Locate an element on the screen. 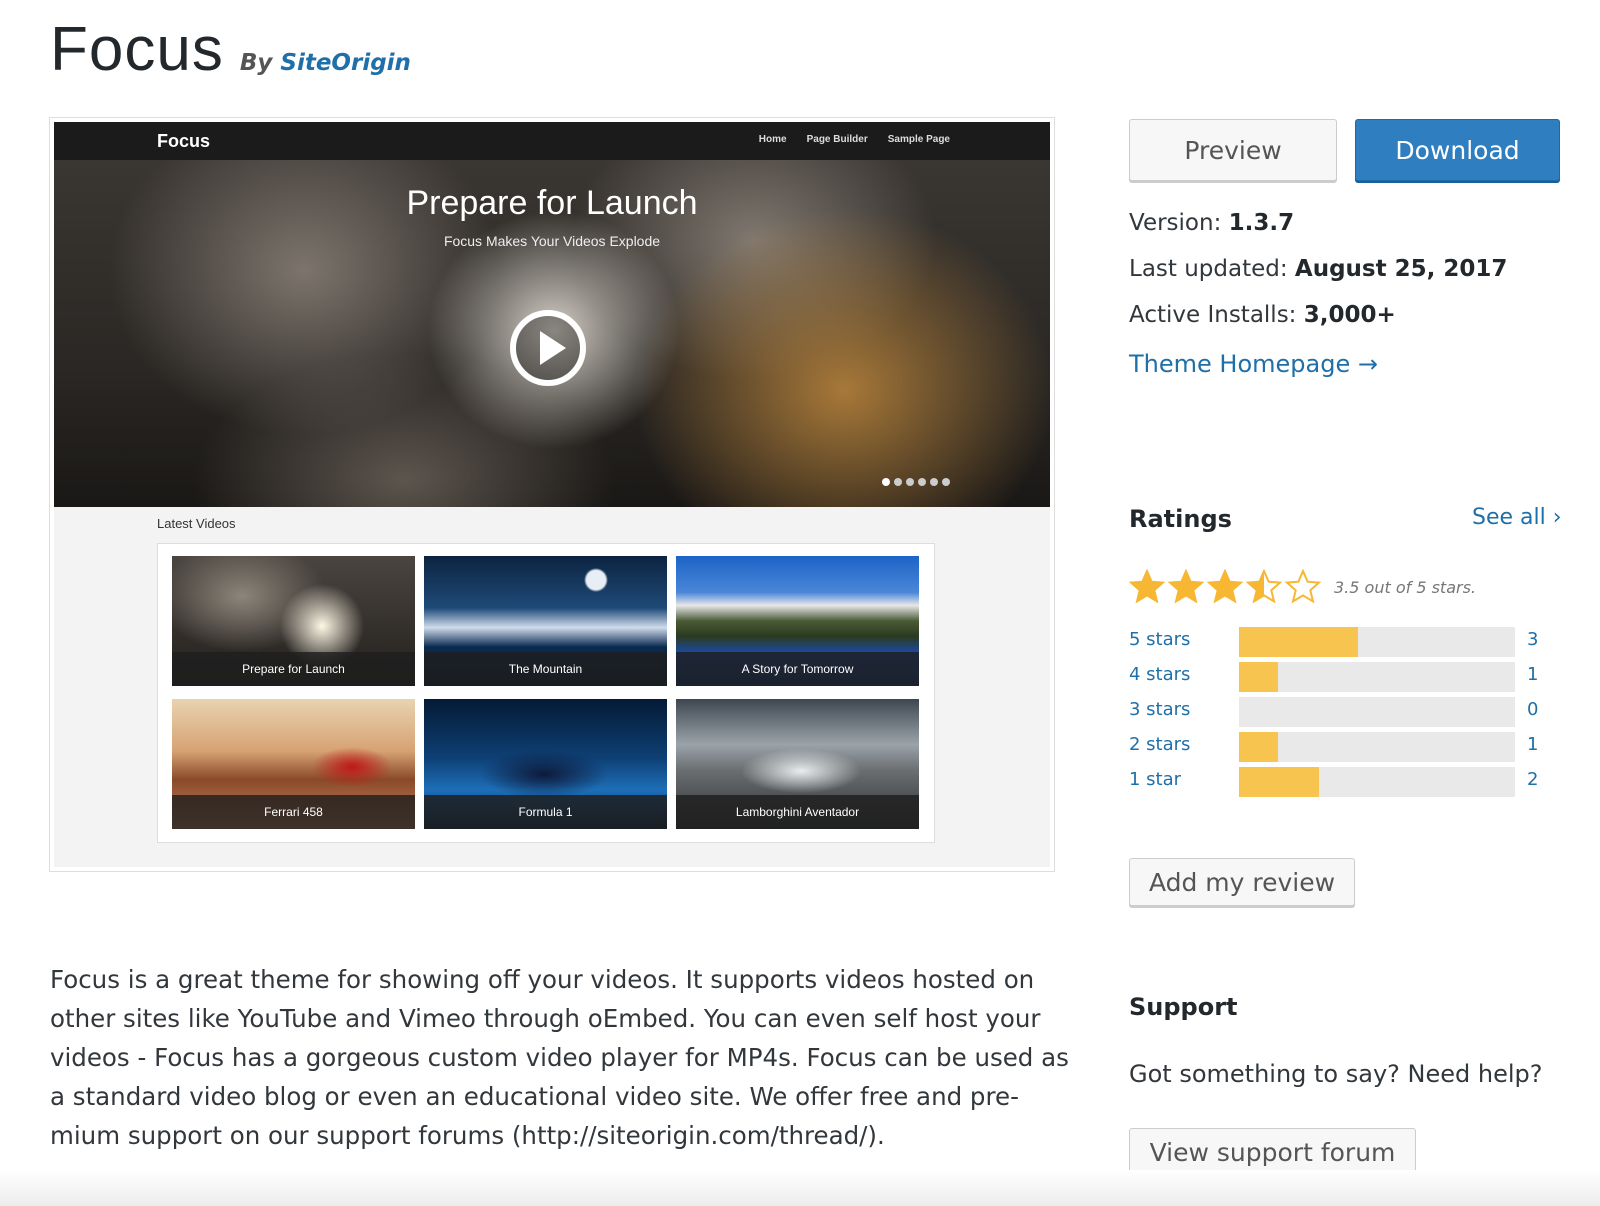 The width and height of the screenshot is (1600, 1206). theme-header: Focus By SiteOrigin is located at coordinates (230, 49).